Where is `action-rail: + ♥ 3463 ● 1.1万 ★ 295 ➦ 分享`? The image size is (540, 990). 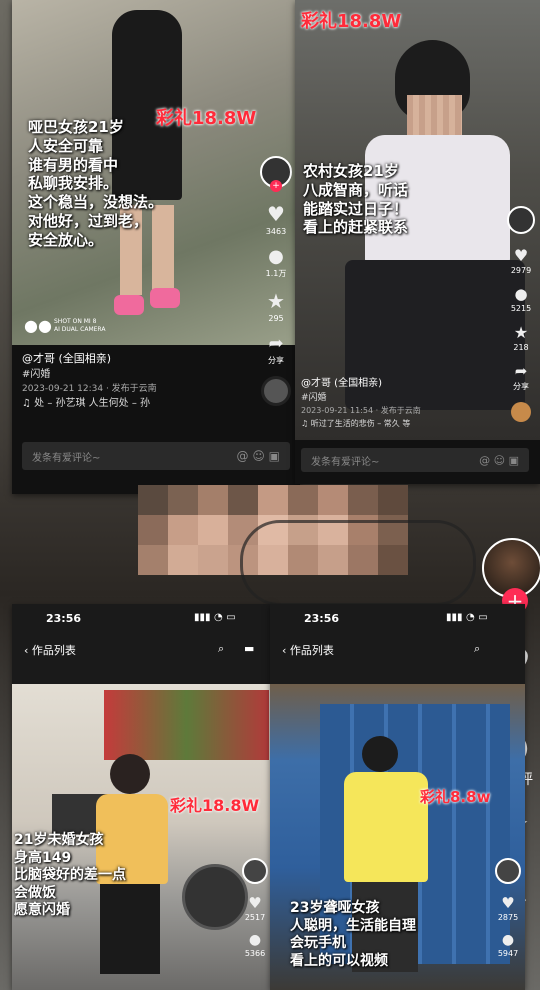 action-rail: + ♥ 3463 ● 1.1万 ★ 295 ➦ 分享 is located at coordinates (276, 281).